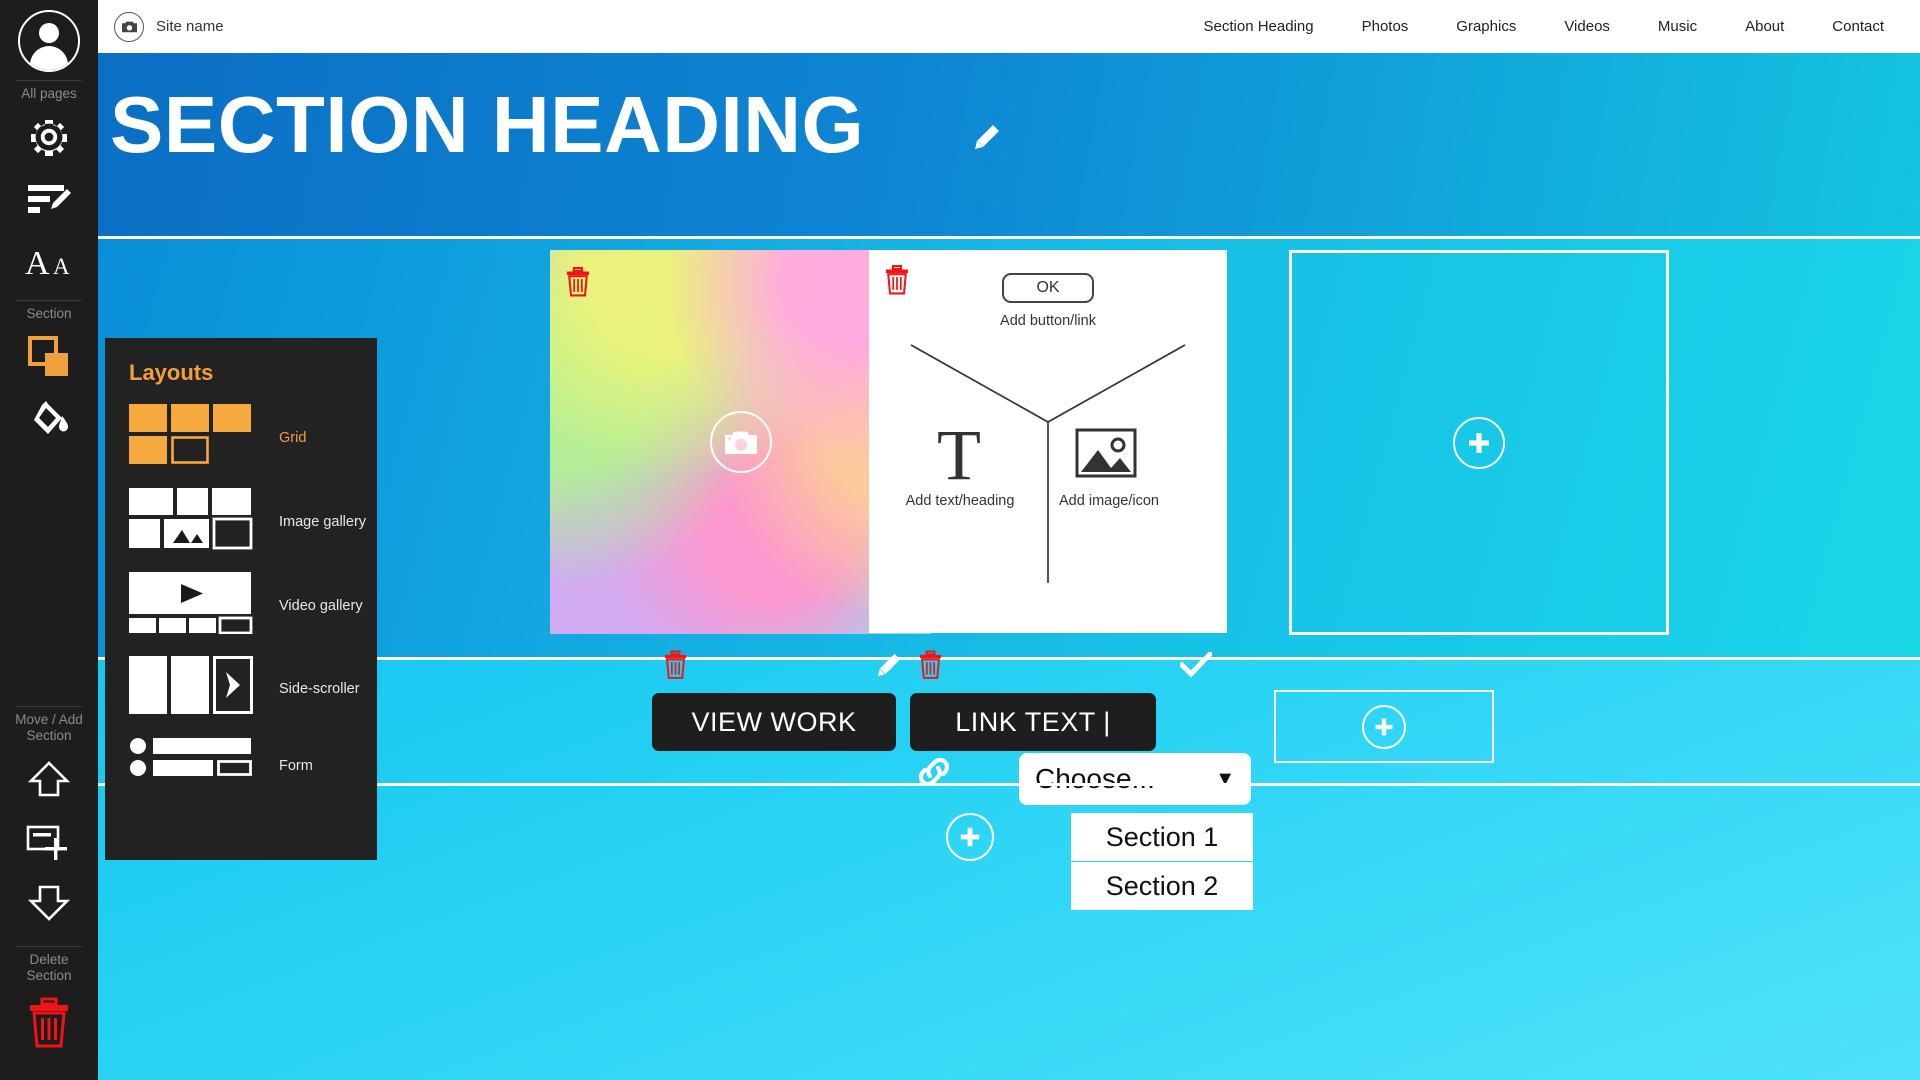 The width and height of the screenshot is (1920, 1080). Describe the element at coordinates (1864, 26) in the screenshot. I see `nav-link-contact: Contact` at that location.